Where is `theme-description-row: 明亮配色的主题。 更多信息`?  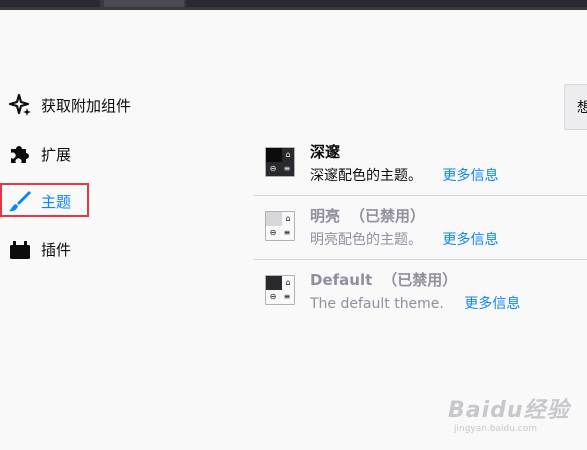
theme-description-row: 明亮配色的主题。 更多信息 is located at coordinates (404, 239).